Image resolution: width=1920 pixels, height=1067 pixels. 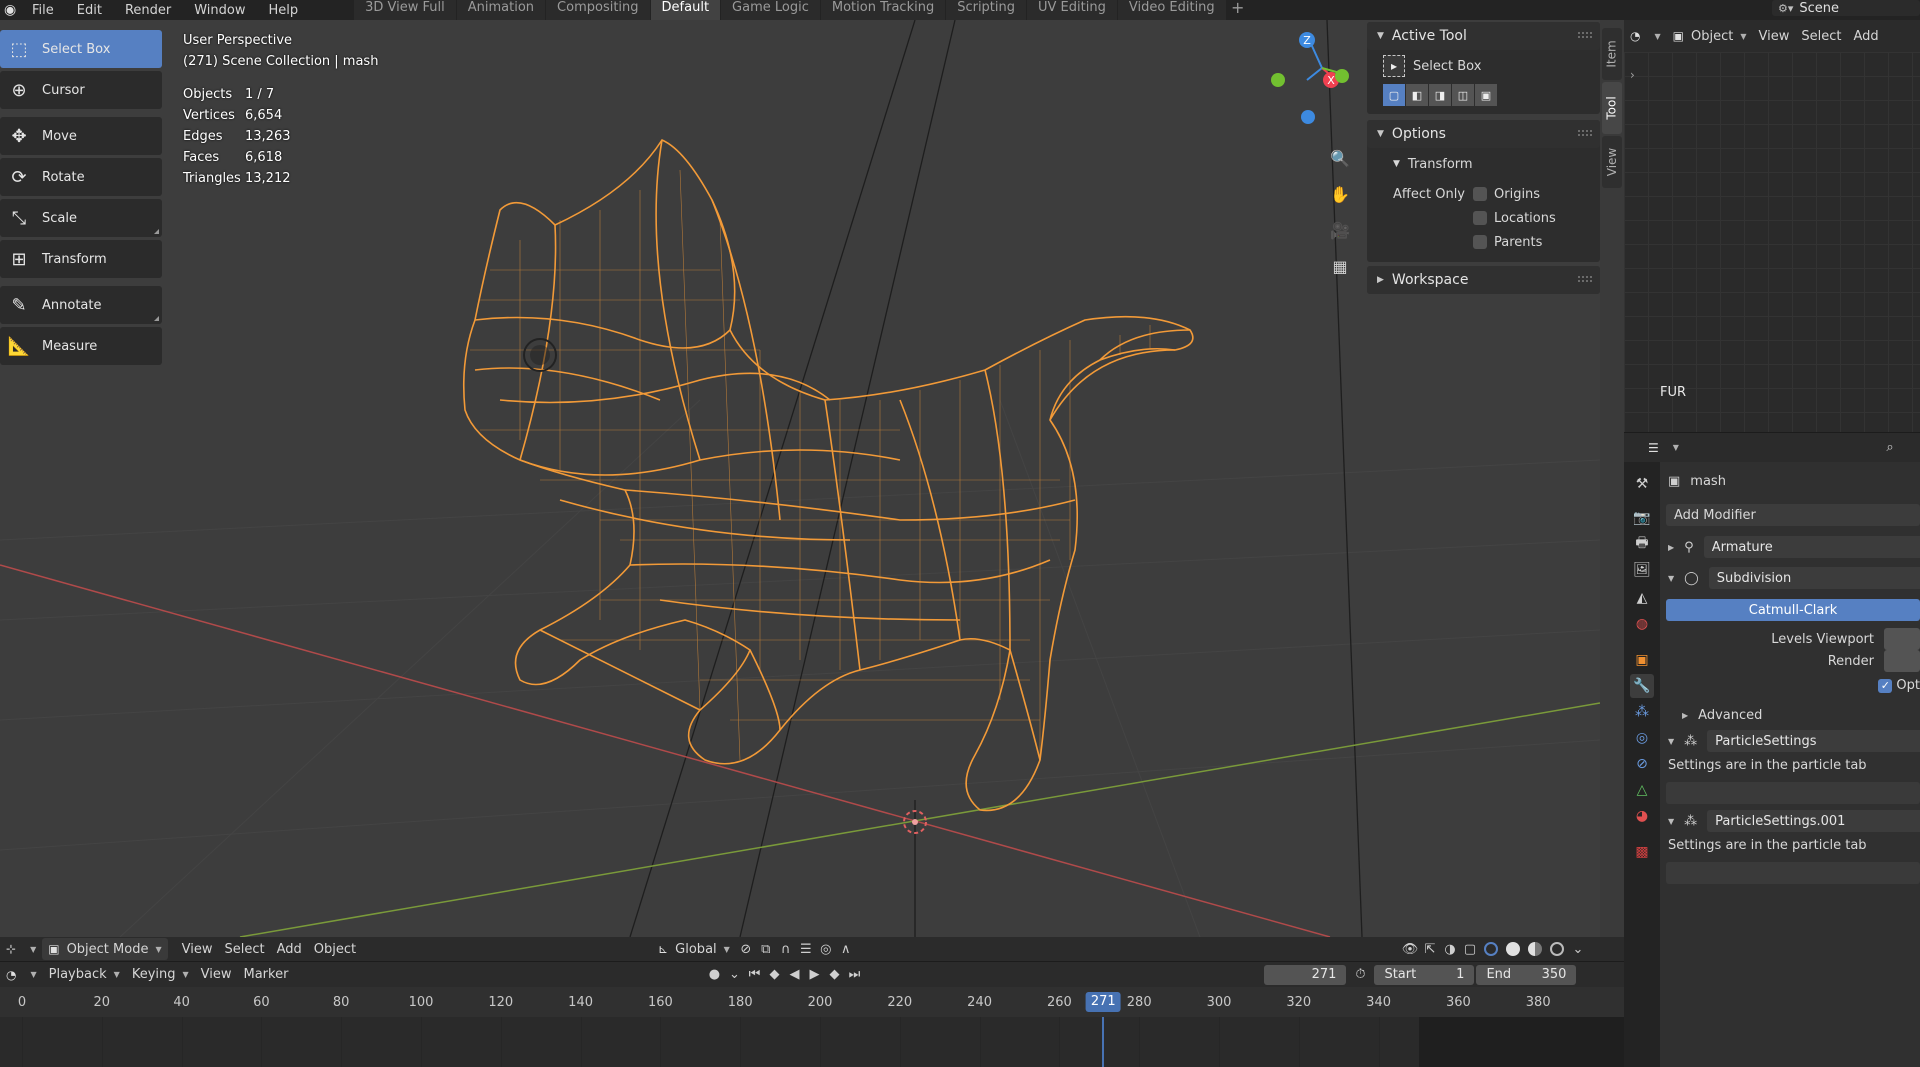 I want to click on xray-icon: ▢, so click(x=1470, y=949).